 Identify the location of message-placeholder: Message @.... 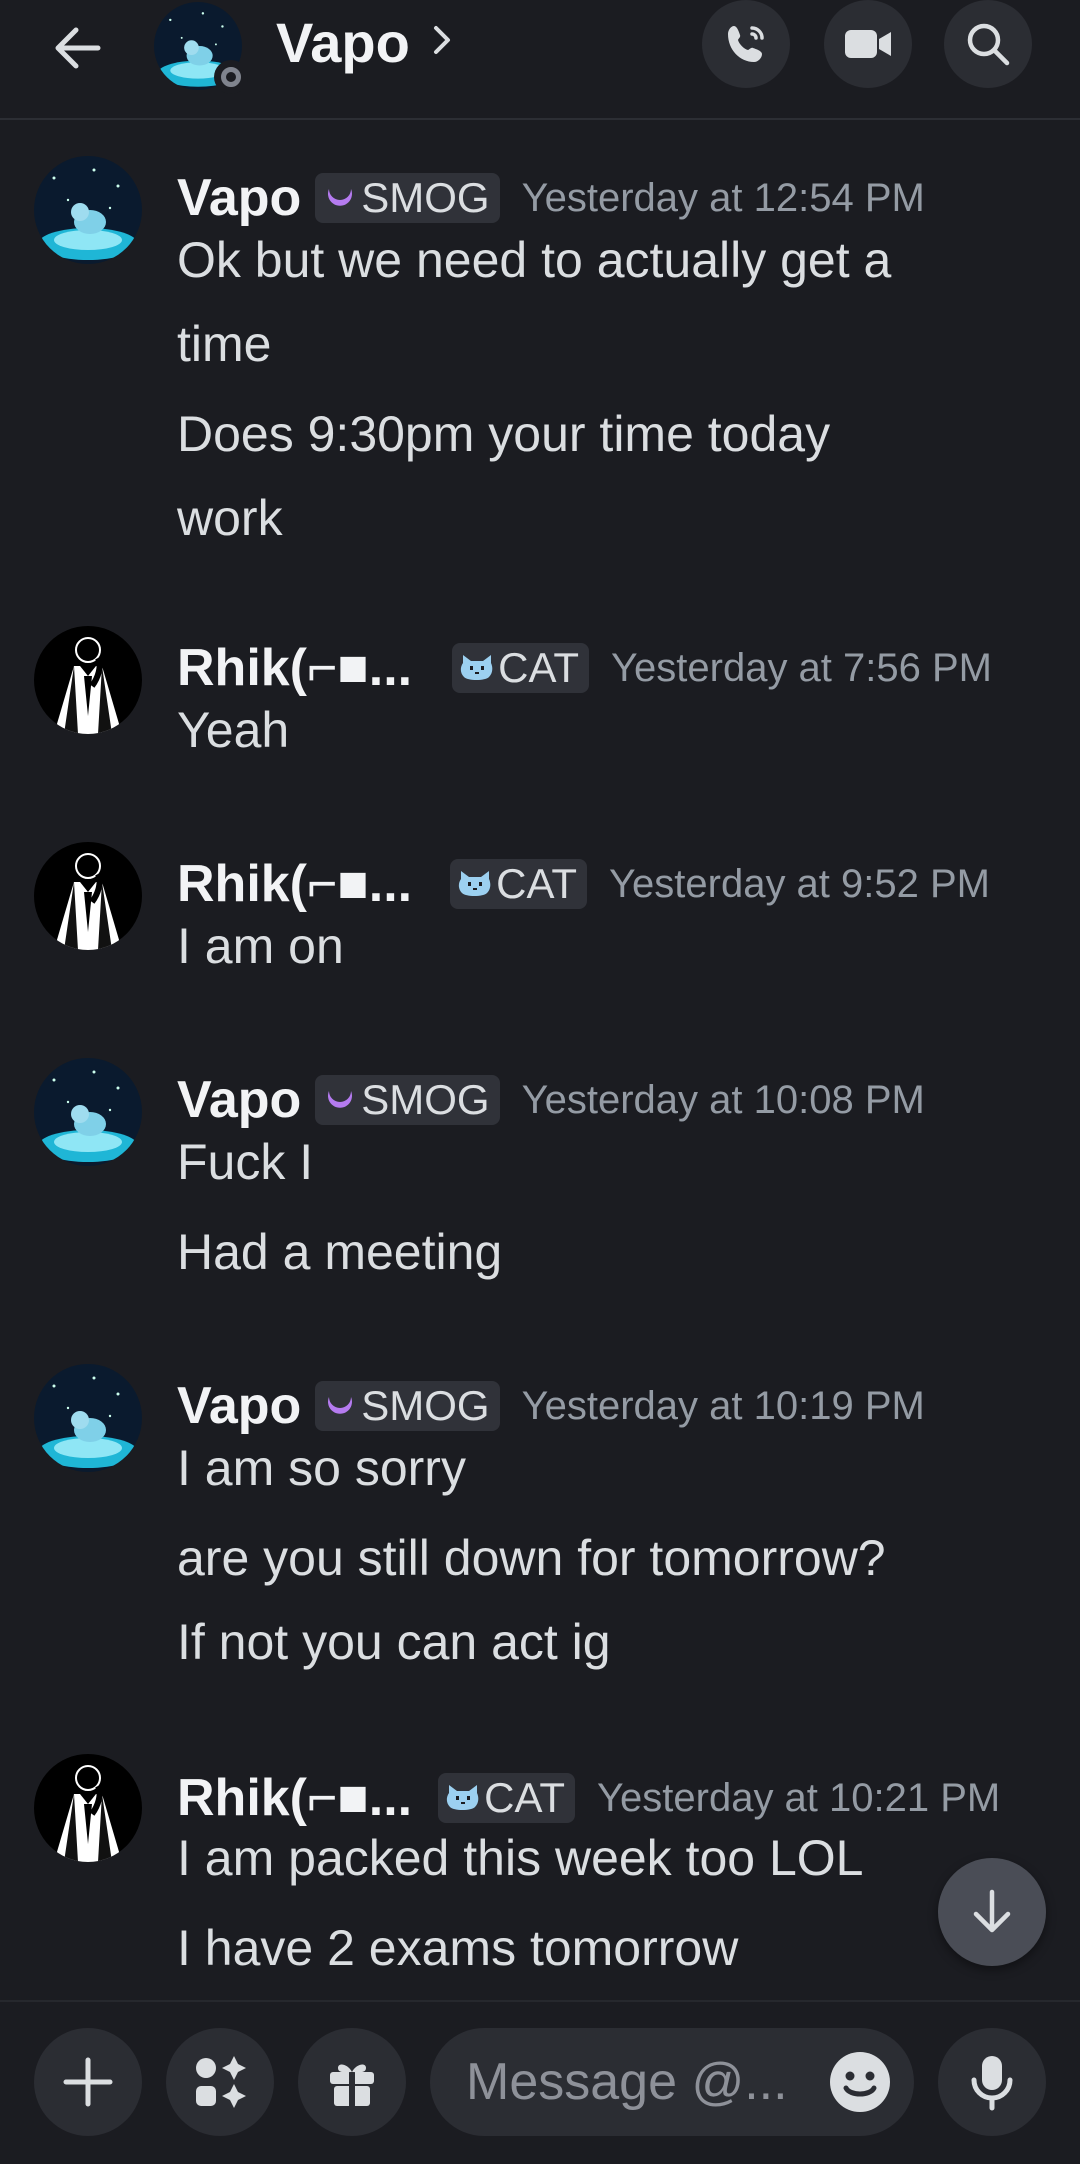
(627, 2082).